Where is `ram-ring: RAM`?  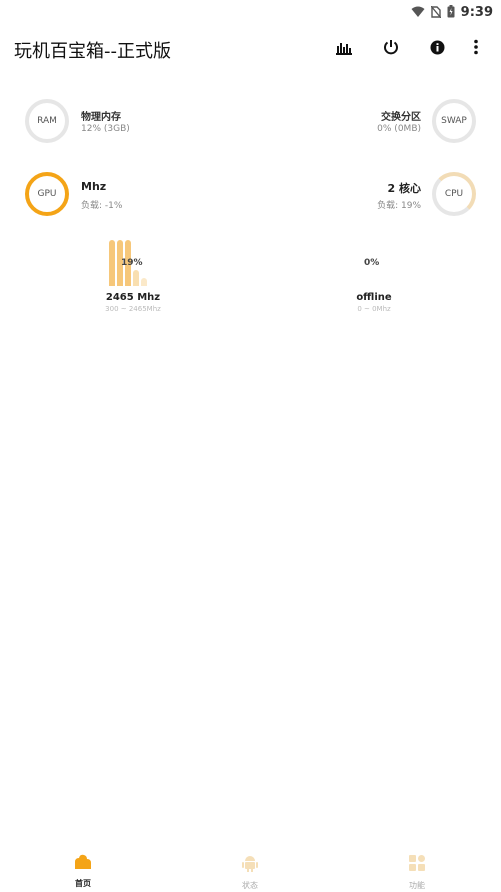
ram-ring: RAM is located at coordinates (47, 121).